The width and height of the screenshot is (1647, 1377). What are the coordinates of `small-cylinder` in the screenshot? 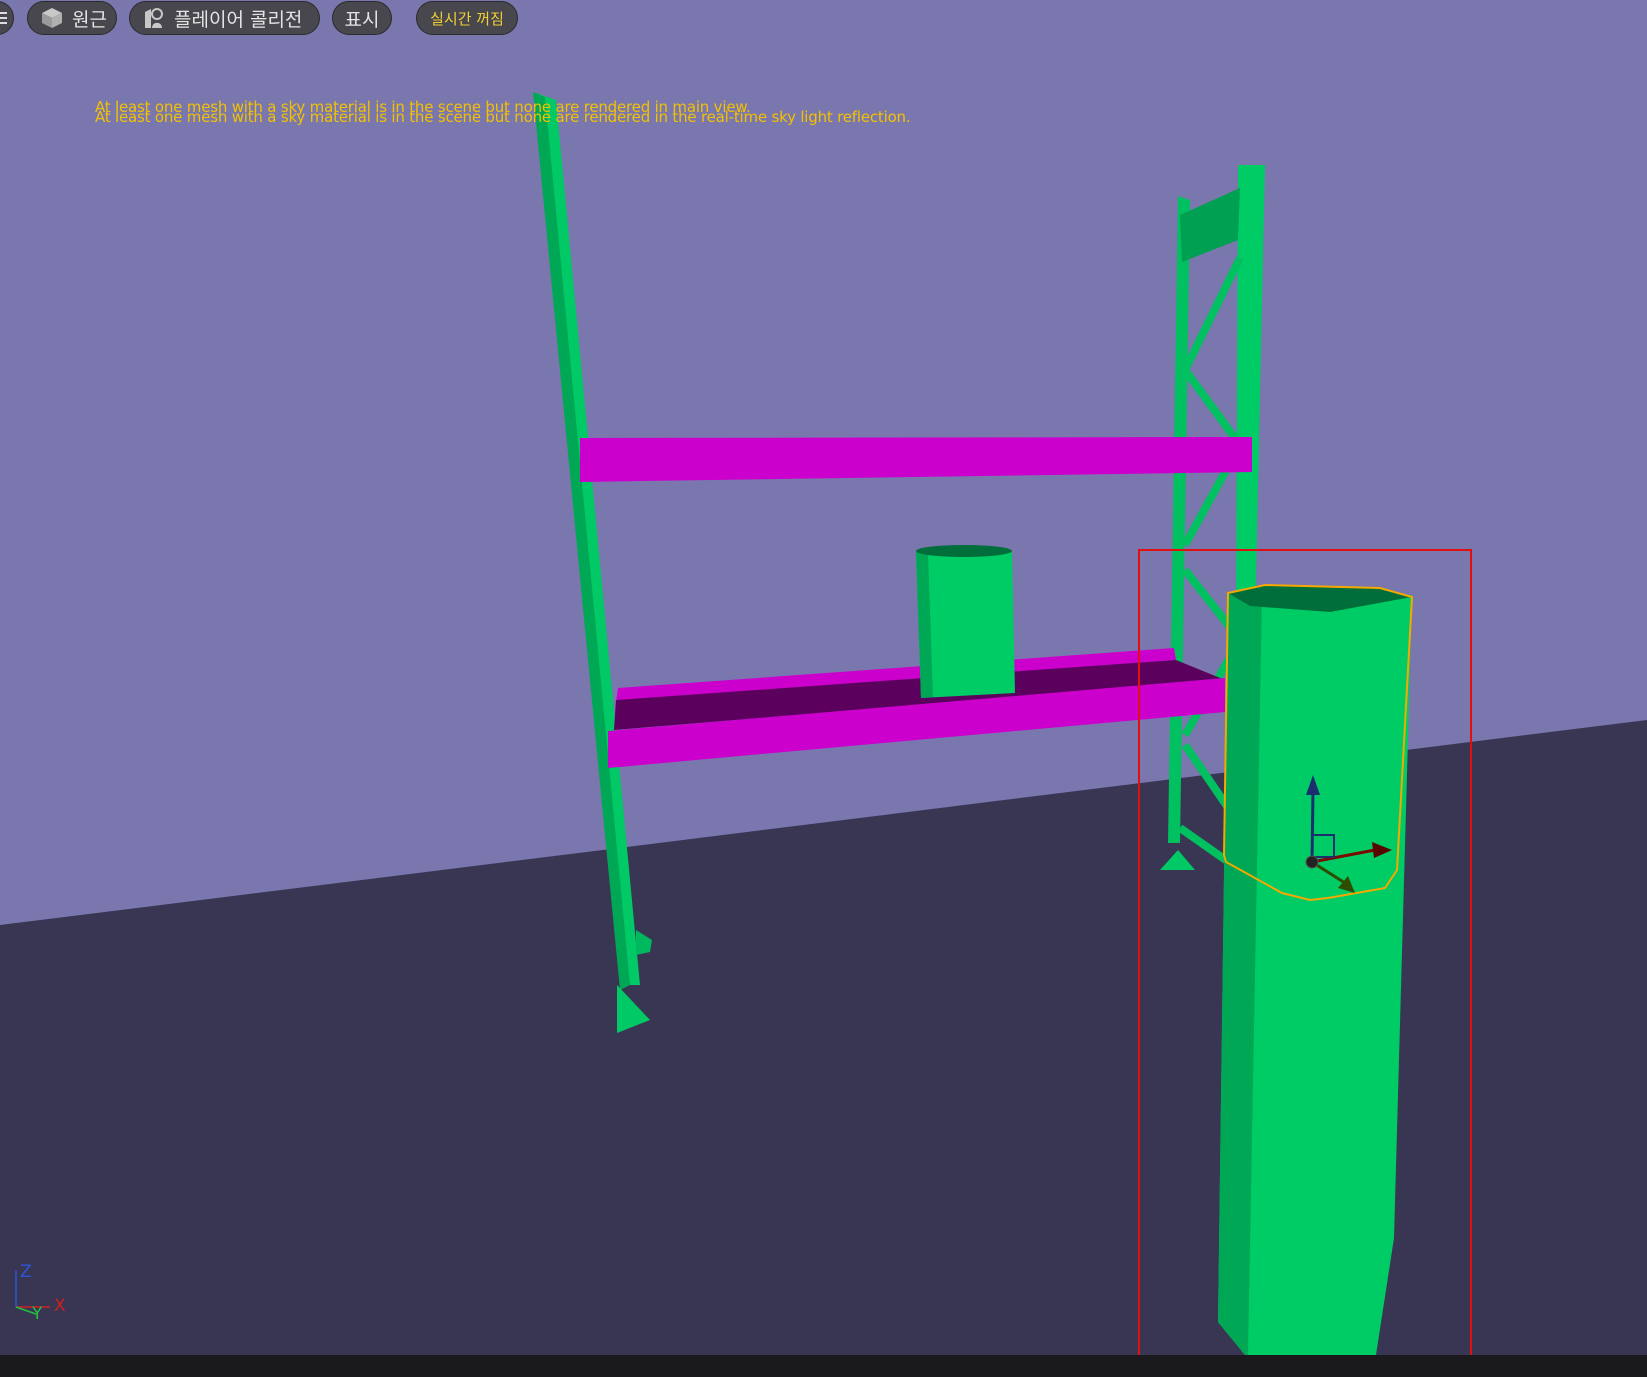 It's located at (965, 621).